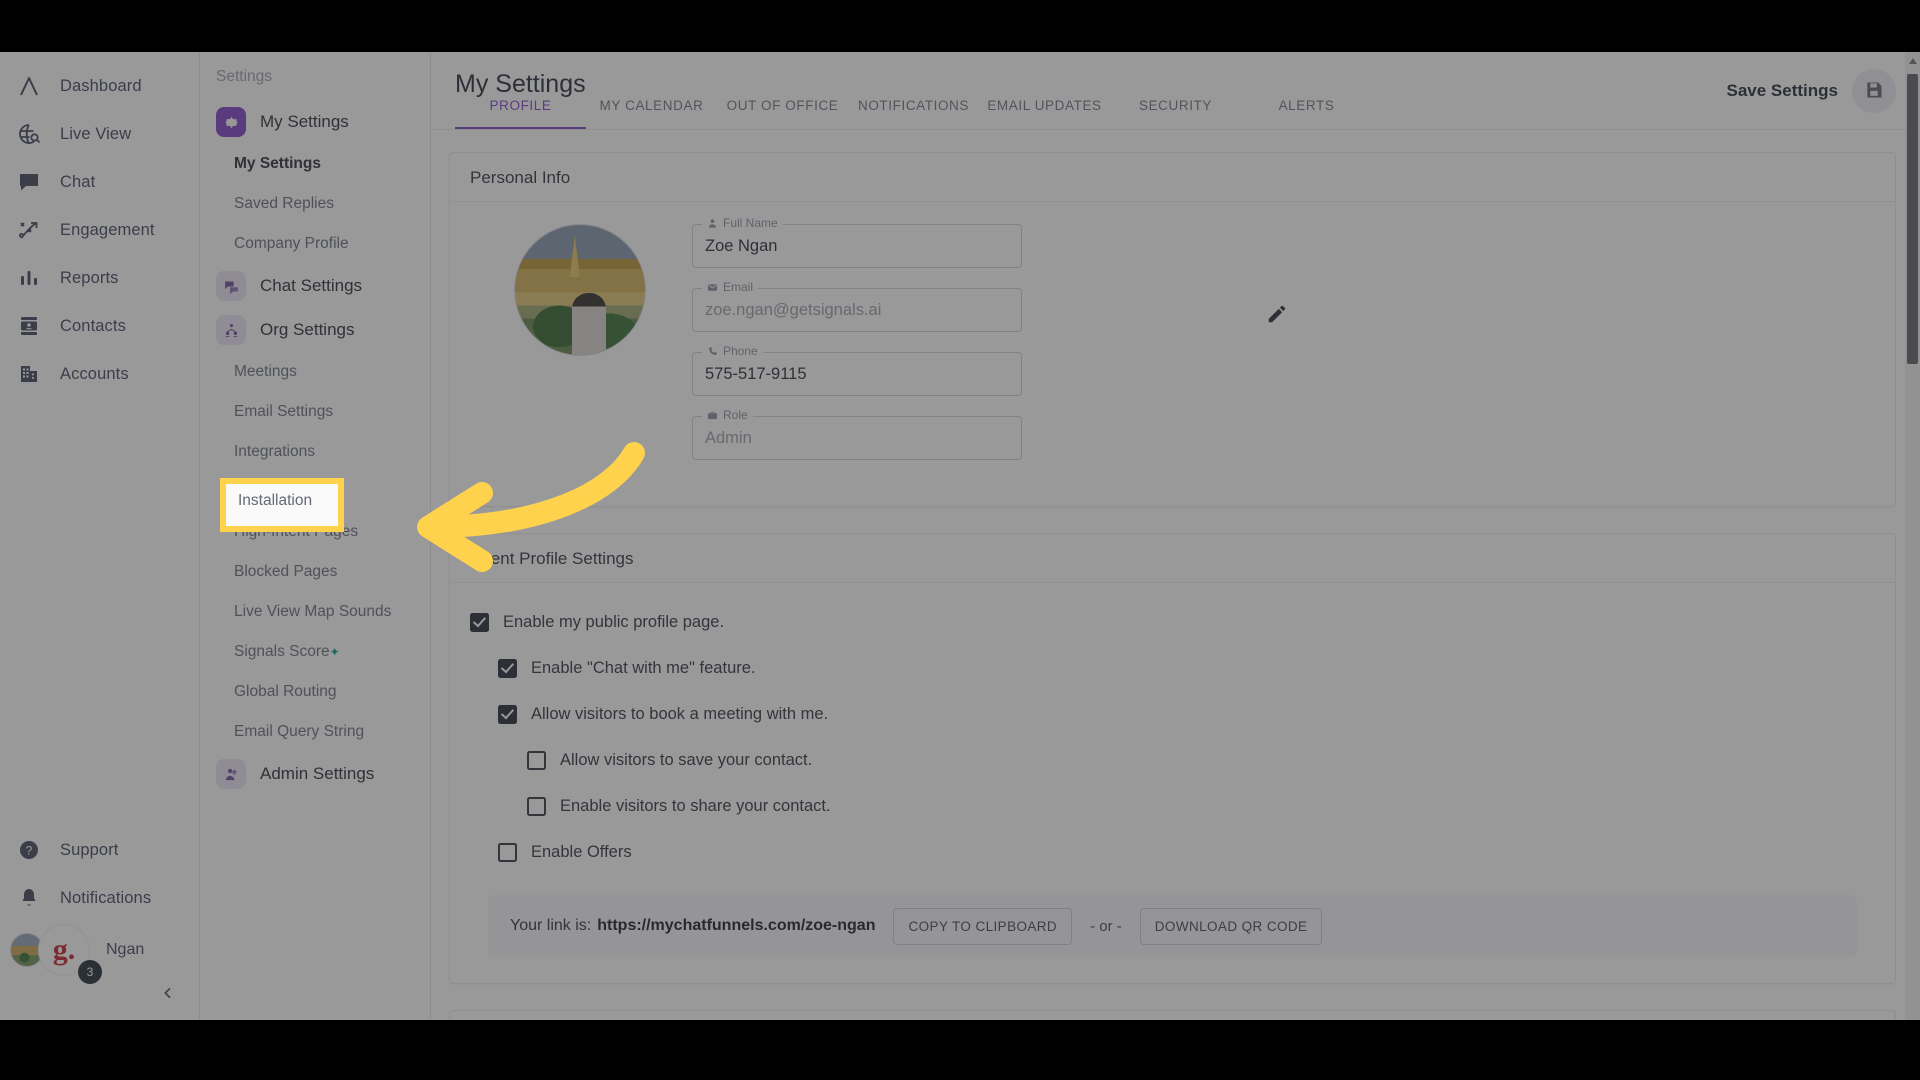  What do you see at coordinates (315, 164) in the screenshot?
I see `subnav-item-my-settings: My Settings` at bounding box center [315, 164].